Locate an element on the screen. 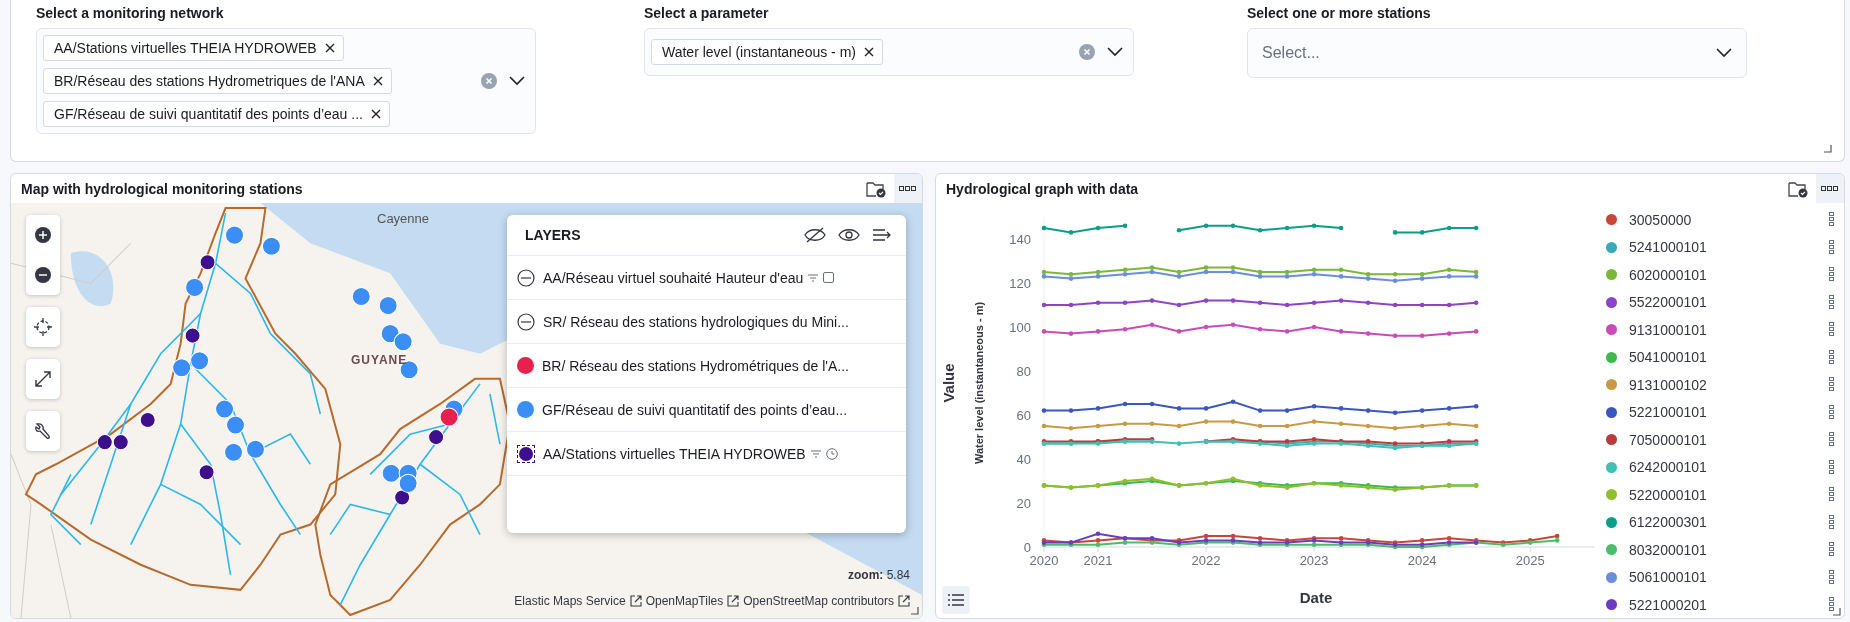 Image resolution: width=1850 pixels, height=622 pixels. place-label: Cayenne is located at coordinates (403, 218).